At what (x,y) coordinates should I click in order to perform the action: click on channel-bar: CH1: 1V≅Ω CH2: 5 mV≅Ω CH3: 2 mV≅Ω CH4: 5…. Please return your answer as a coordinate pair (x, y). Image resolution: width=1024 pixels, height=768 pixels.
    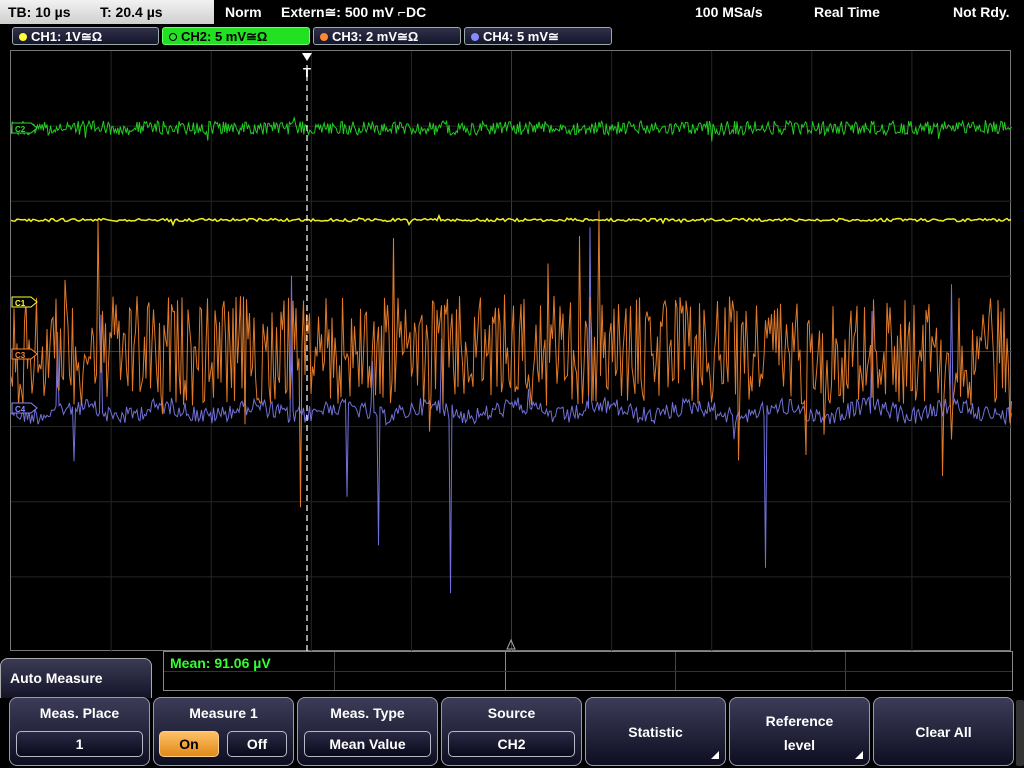
    Looking at the image, I should click on (512, 37).